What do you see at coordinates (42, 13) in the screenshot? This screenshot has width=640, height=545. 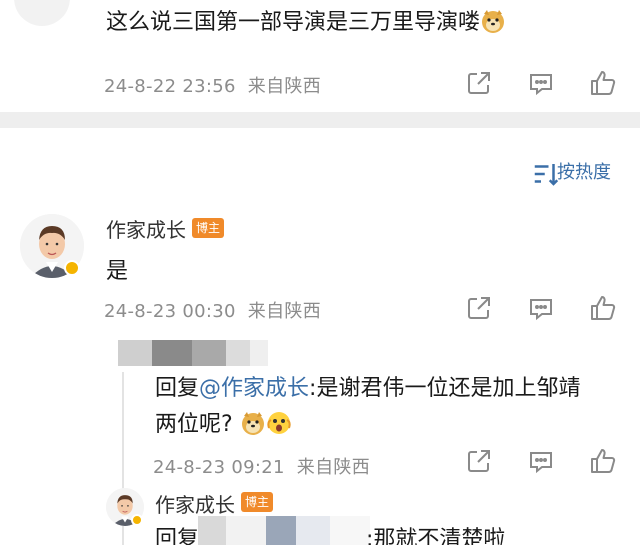 I see `top-avatar-partial` at bounding box center [42, 13].